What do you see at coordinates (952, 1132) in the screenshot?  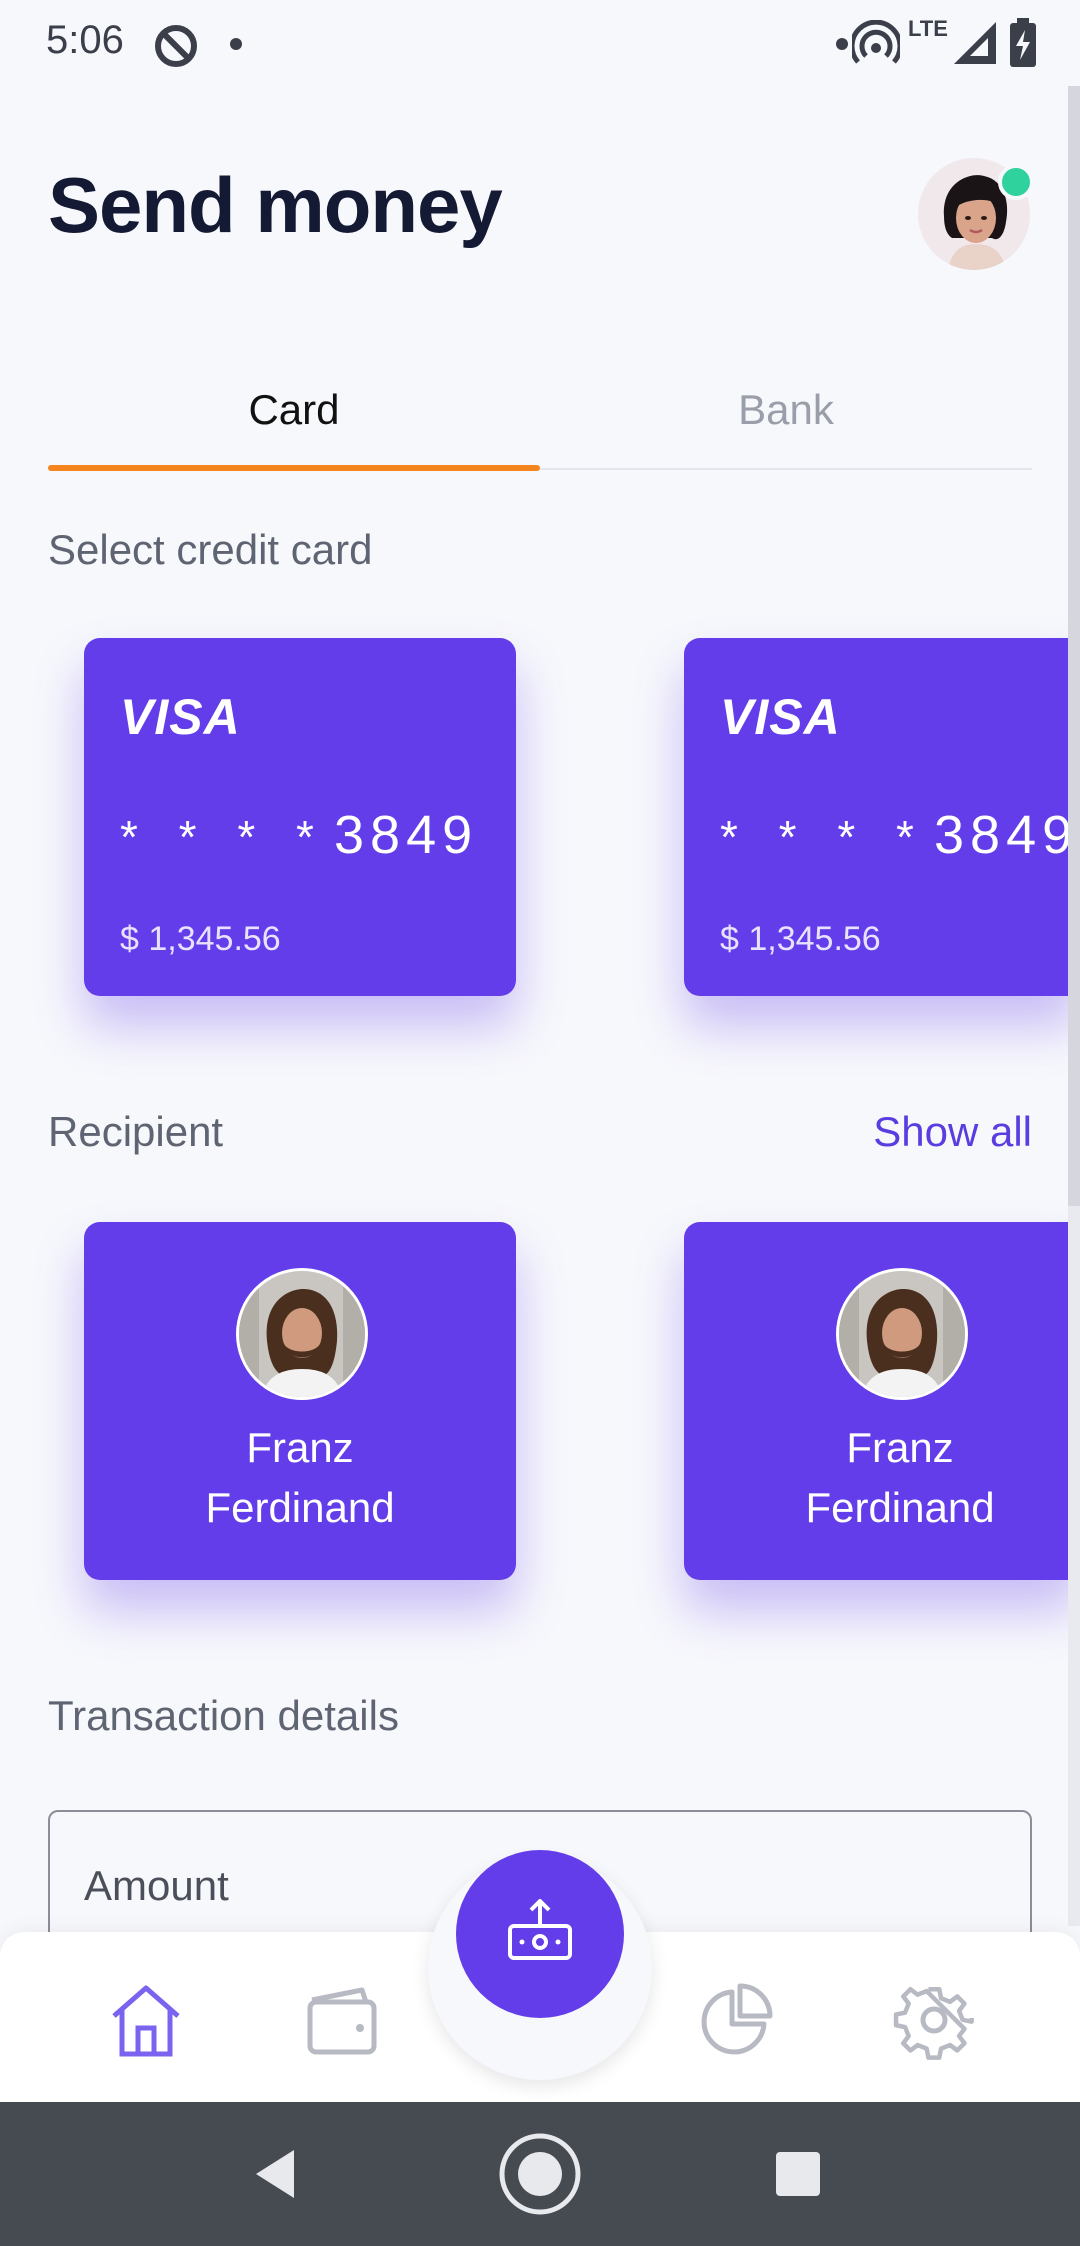 I see `show-all-link: Show all` at bounding box center [952, 1132].